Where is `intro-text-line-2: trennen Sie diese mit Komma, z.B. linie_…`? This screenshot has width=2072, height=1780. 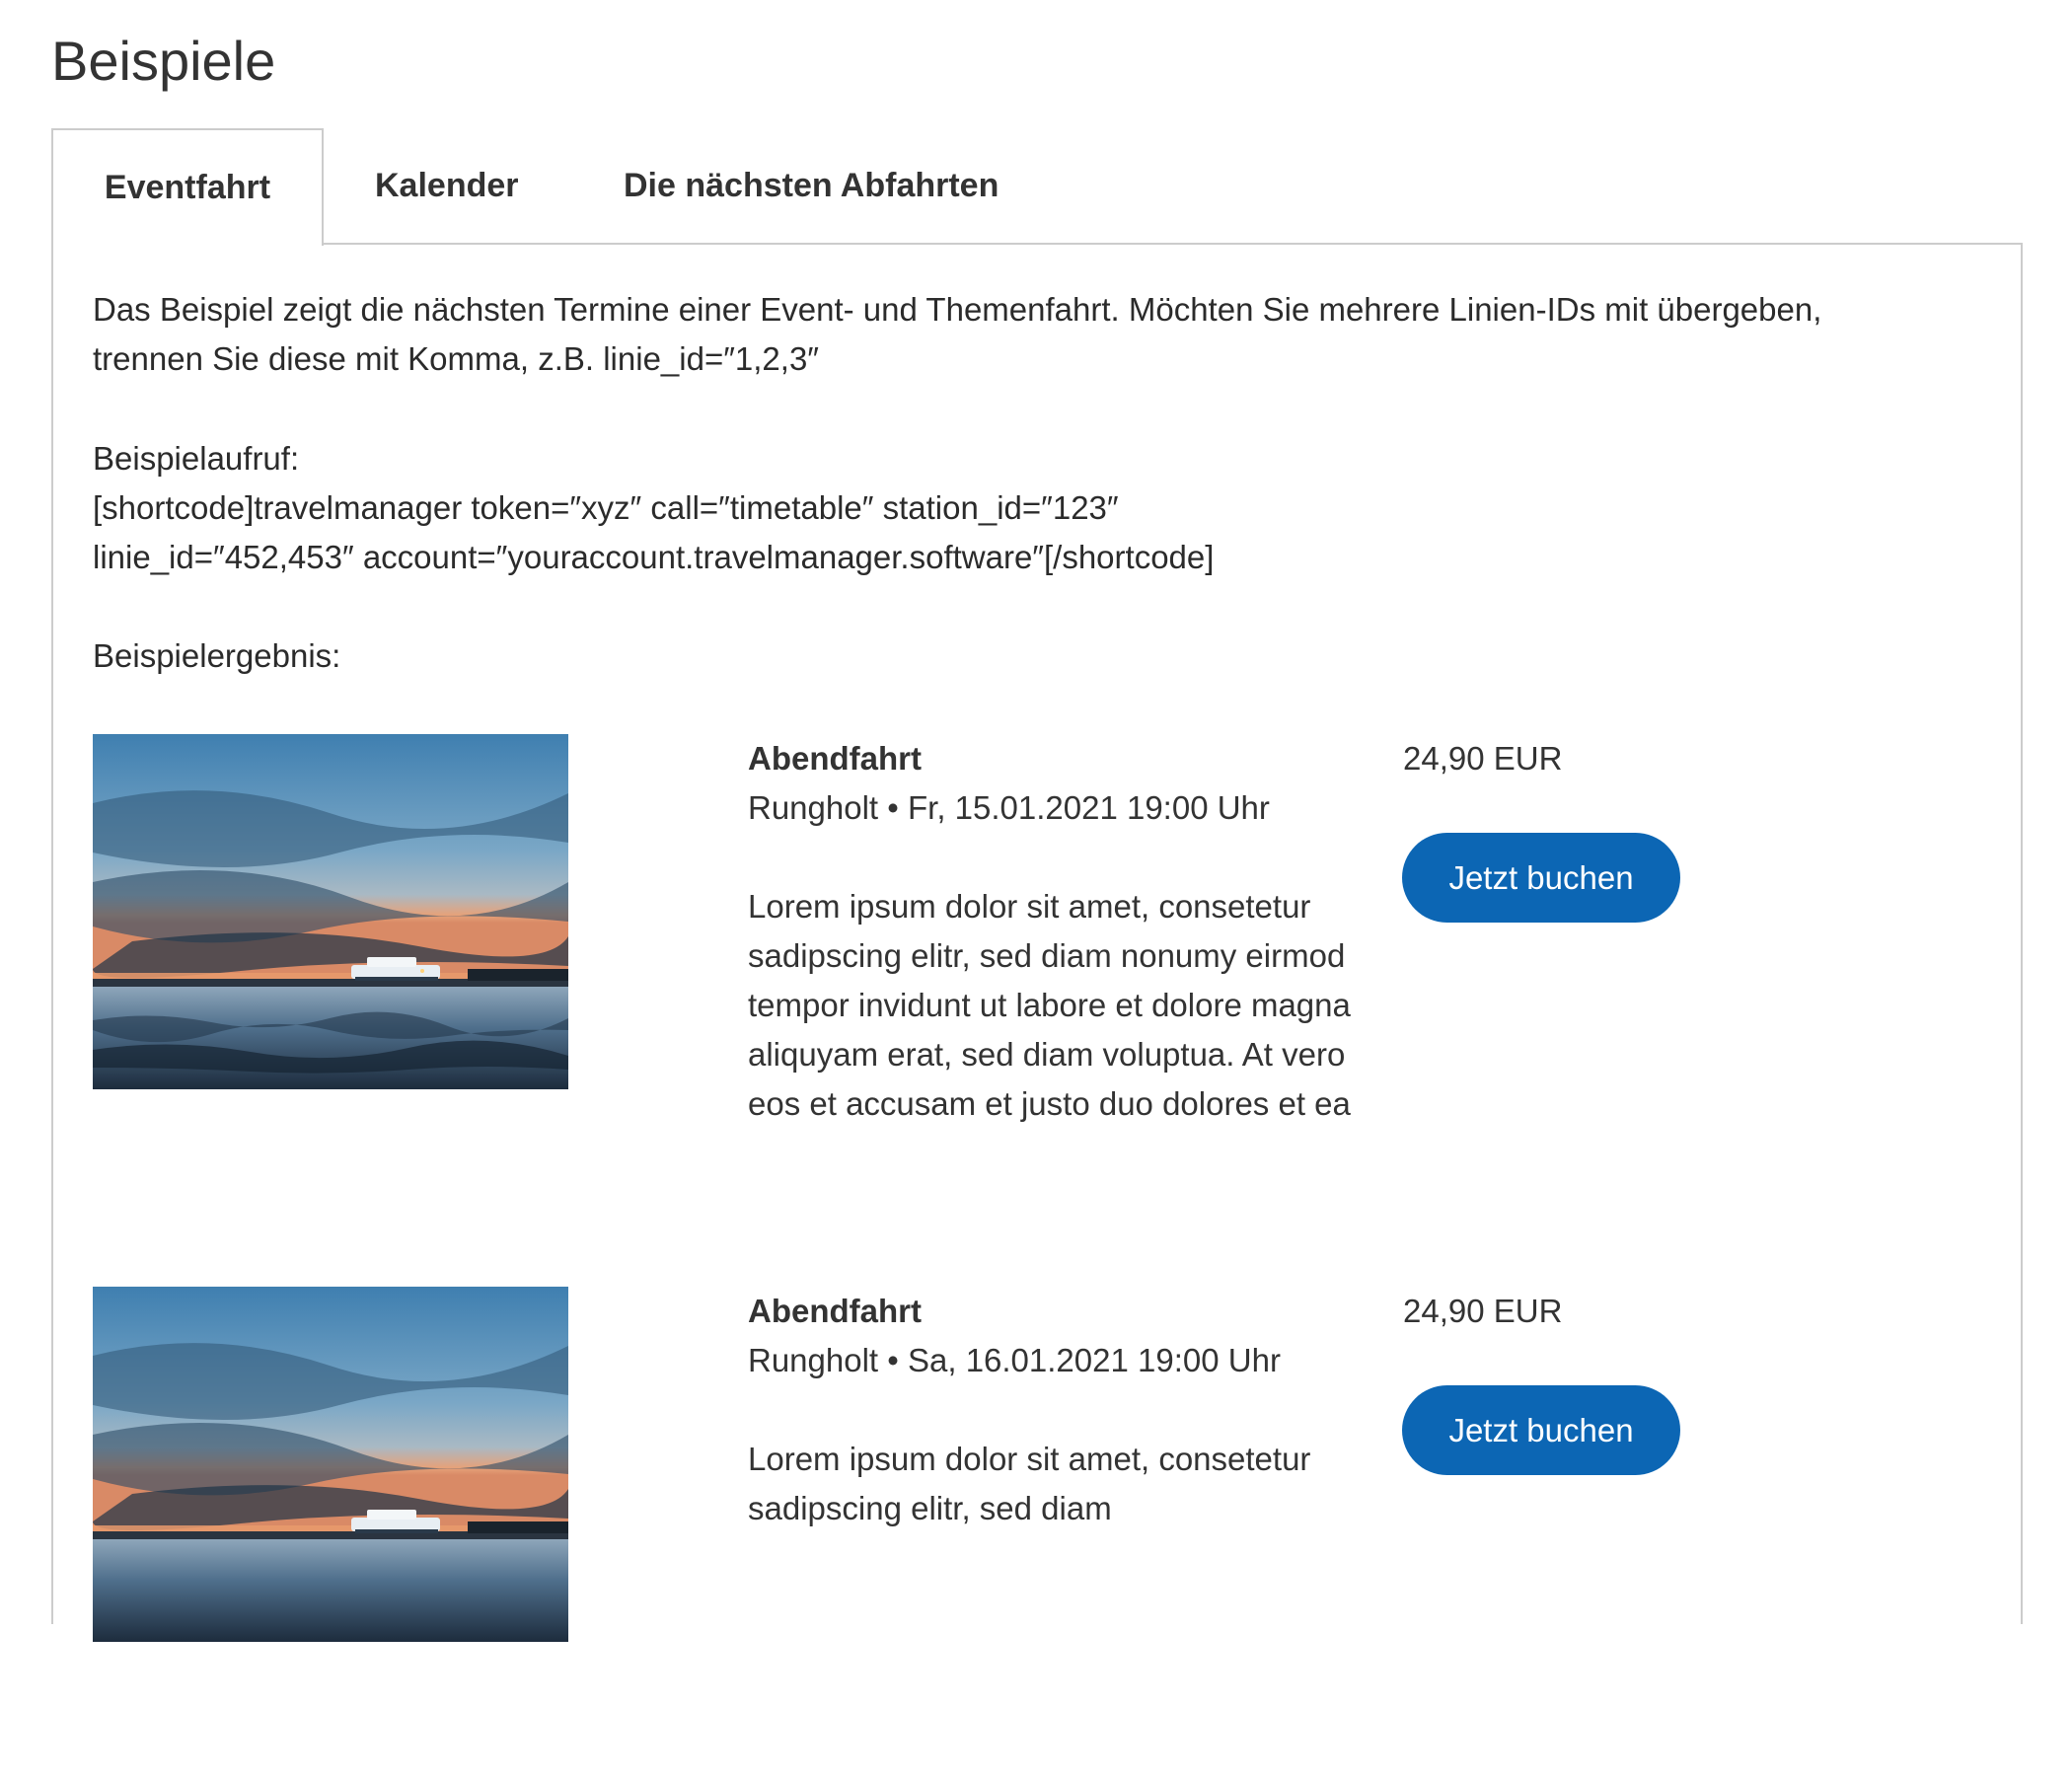
intro-text-line-2: trennen Sie diese mit Komma, z.B. linie_… is located at coordinates (456, 358).